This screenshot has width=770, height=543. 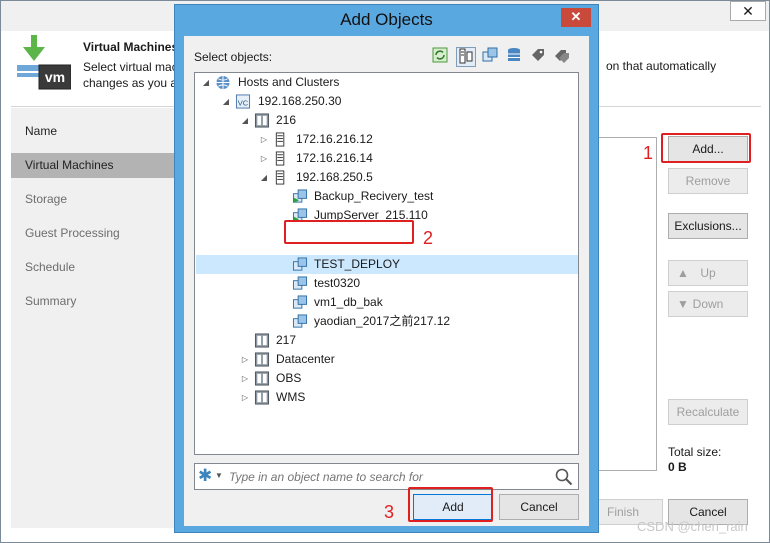 What do you see at coordinates (286, 340) in the screenshot?
I see `tree-node-label: 217` at bounding box center [286, 340].